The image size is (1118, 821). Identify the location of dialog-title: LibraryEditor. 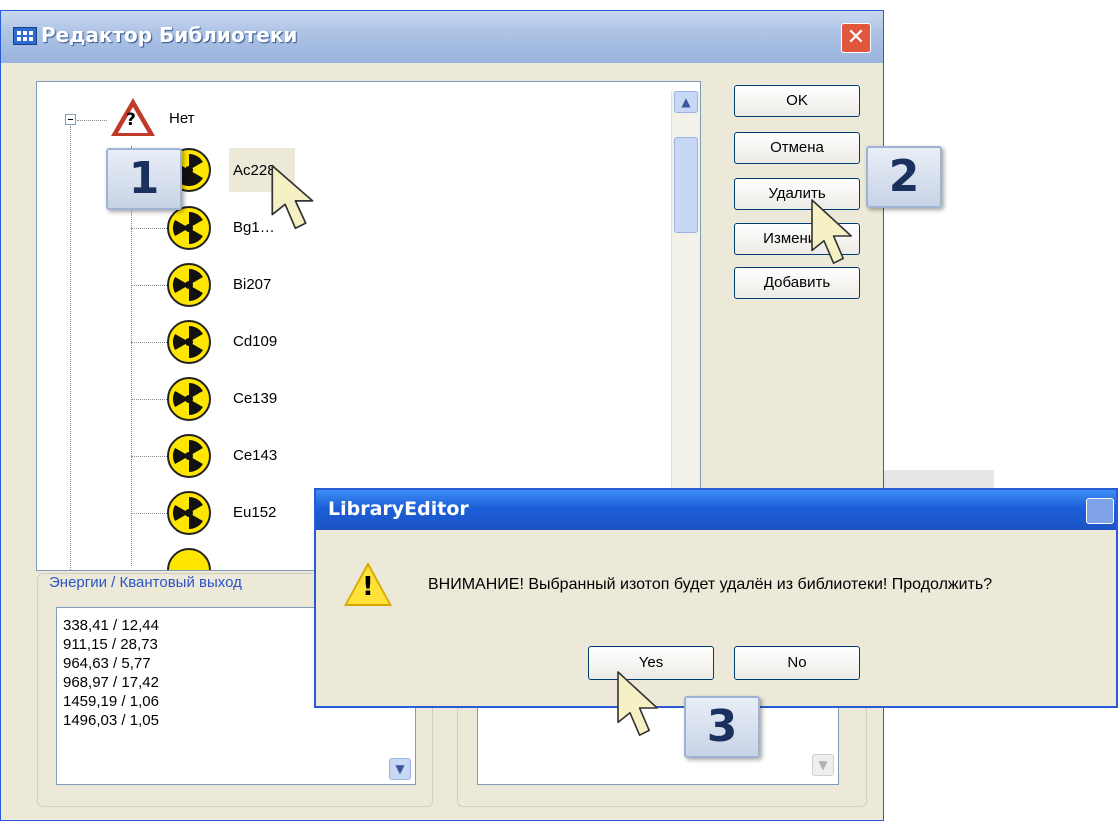
(398, 509).